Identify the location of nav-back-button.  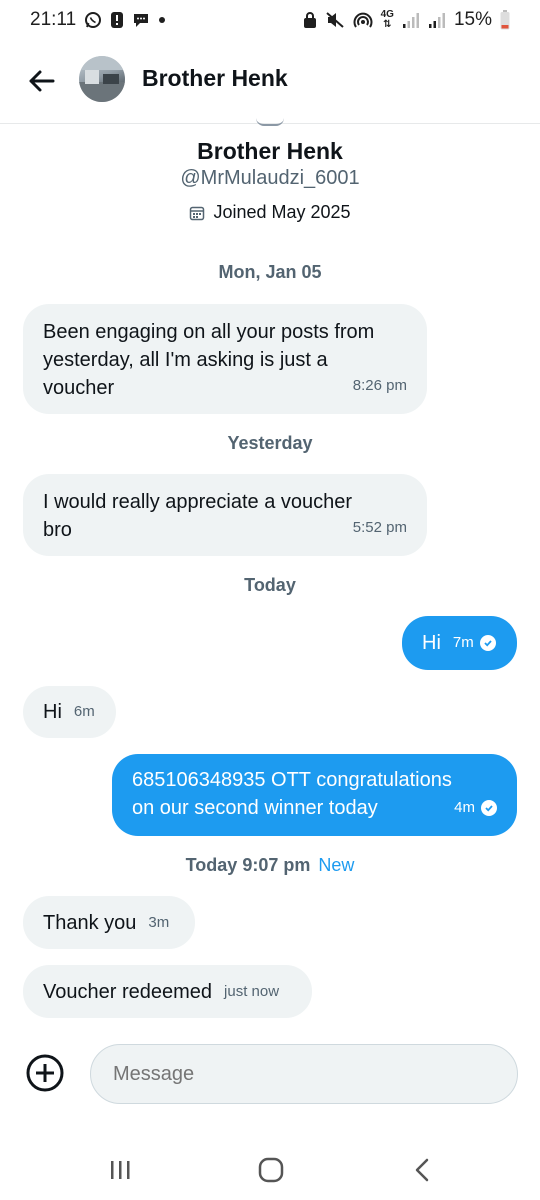
(422, 1170).